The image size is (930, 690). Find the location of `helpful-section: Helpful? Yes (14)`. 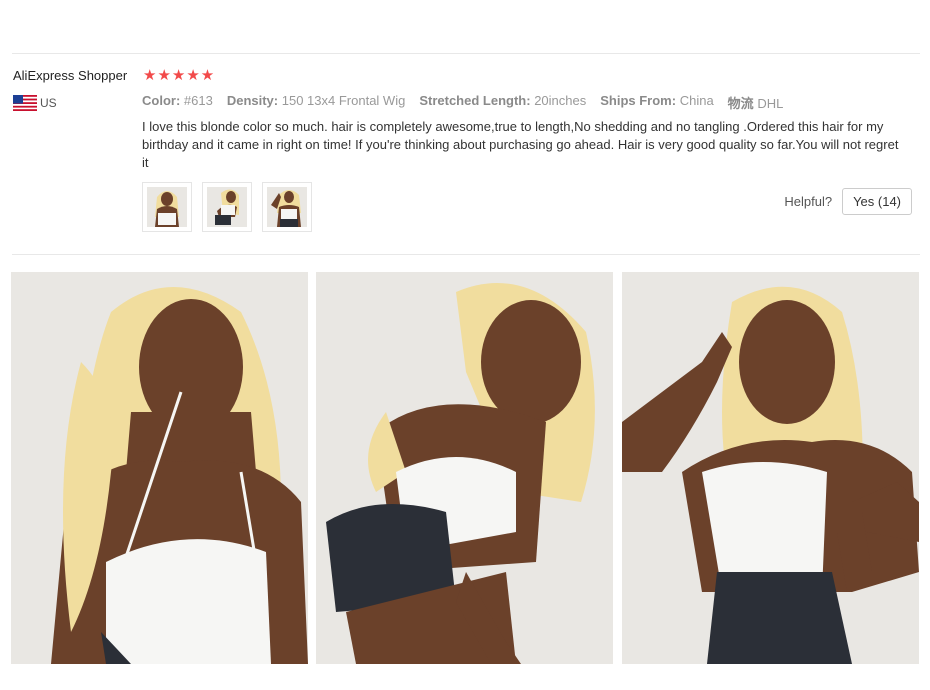

helpful-section: Helpful? Yes (14) is located at coordinates (848, 201).